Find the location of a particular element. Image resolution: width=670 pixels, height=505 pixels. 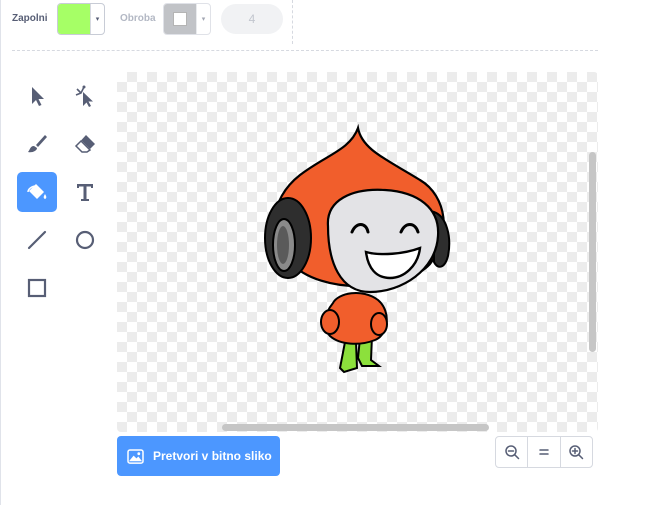

toolbar-divider is located at coordinates (292, 22).